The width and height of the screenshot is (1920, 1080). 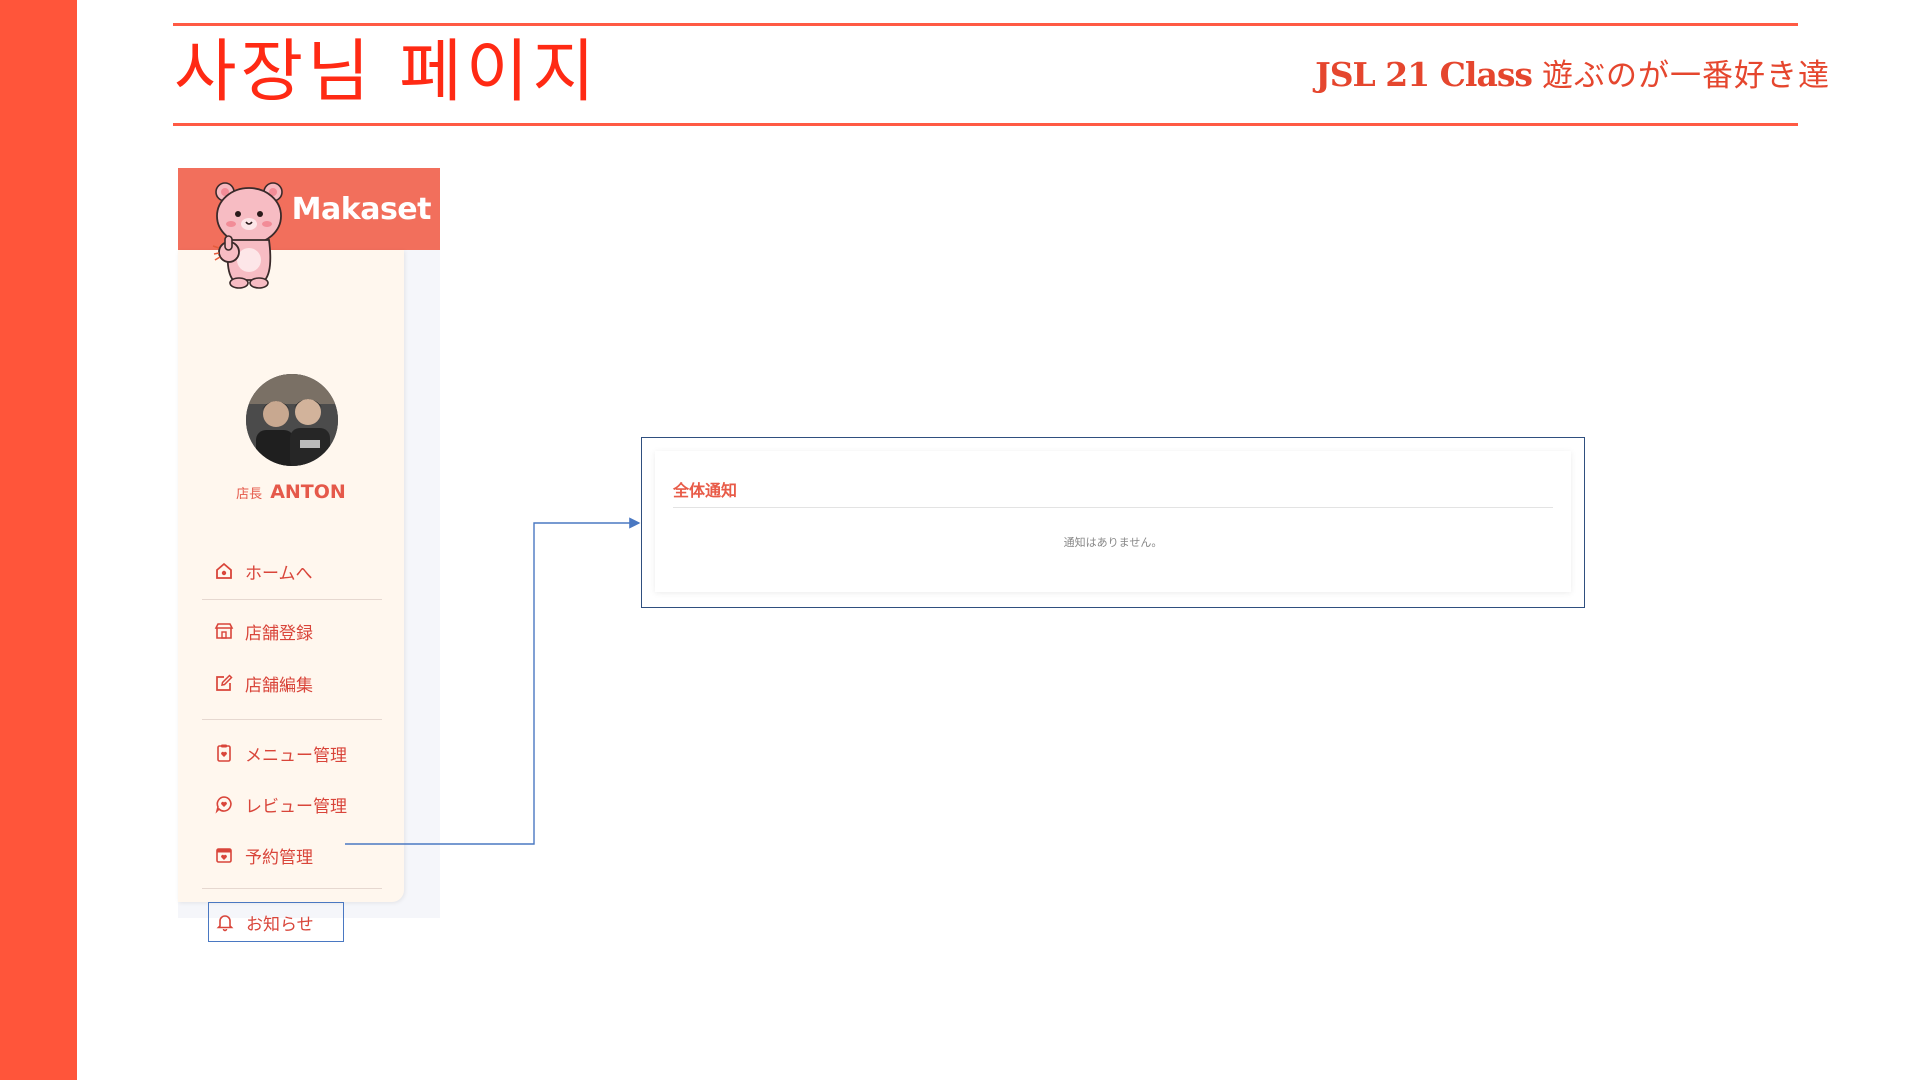 I want to click on thumbs-up-bear-icon, so click(x=247, y=235).